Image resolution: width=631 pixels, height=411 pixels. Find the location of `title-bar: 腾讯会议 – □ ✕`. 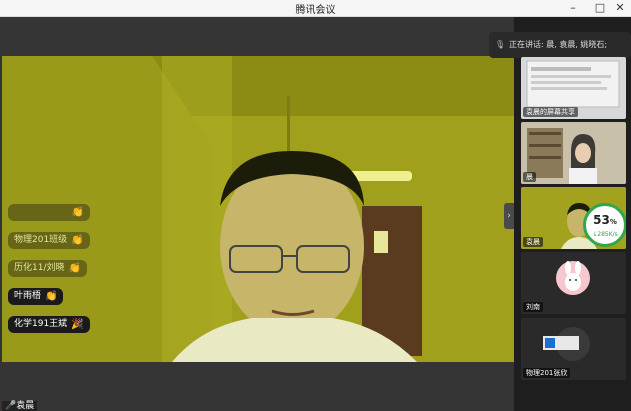

title-bar: 腾讯会议 – □ ✕ is located at coordinates (315, 8).